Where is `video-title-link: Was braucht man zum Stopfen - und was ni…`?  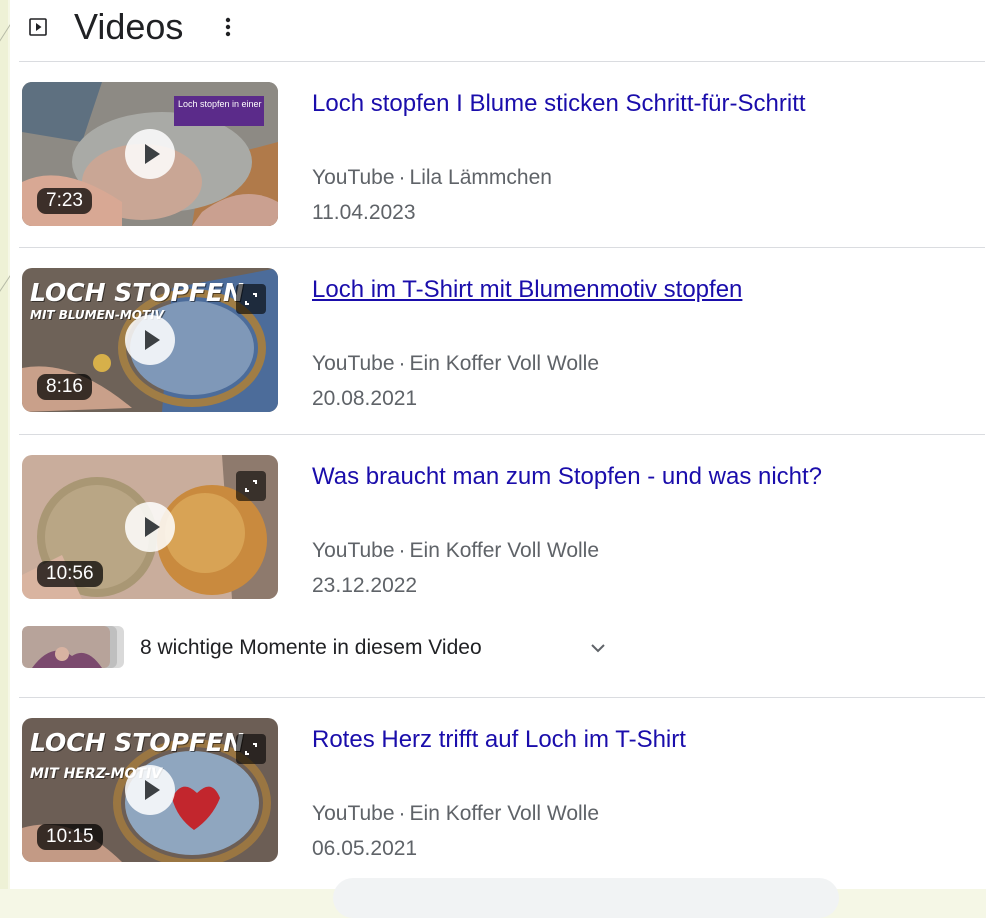 video-title-link: Was braucht man zum Stopfen - und was ni… is located at coordinates (567, 477).